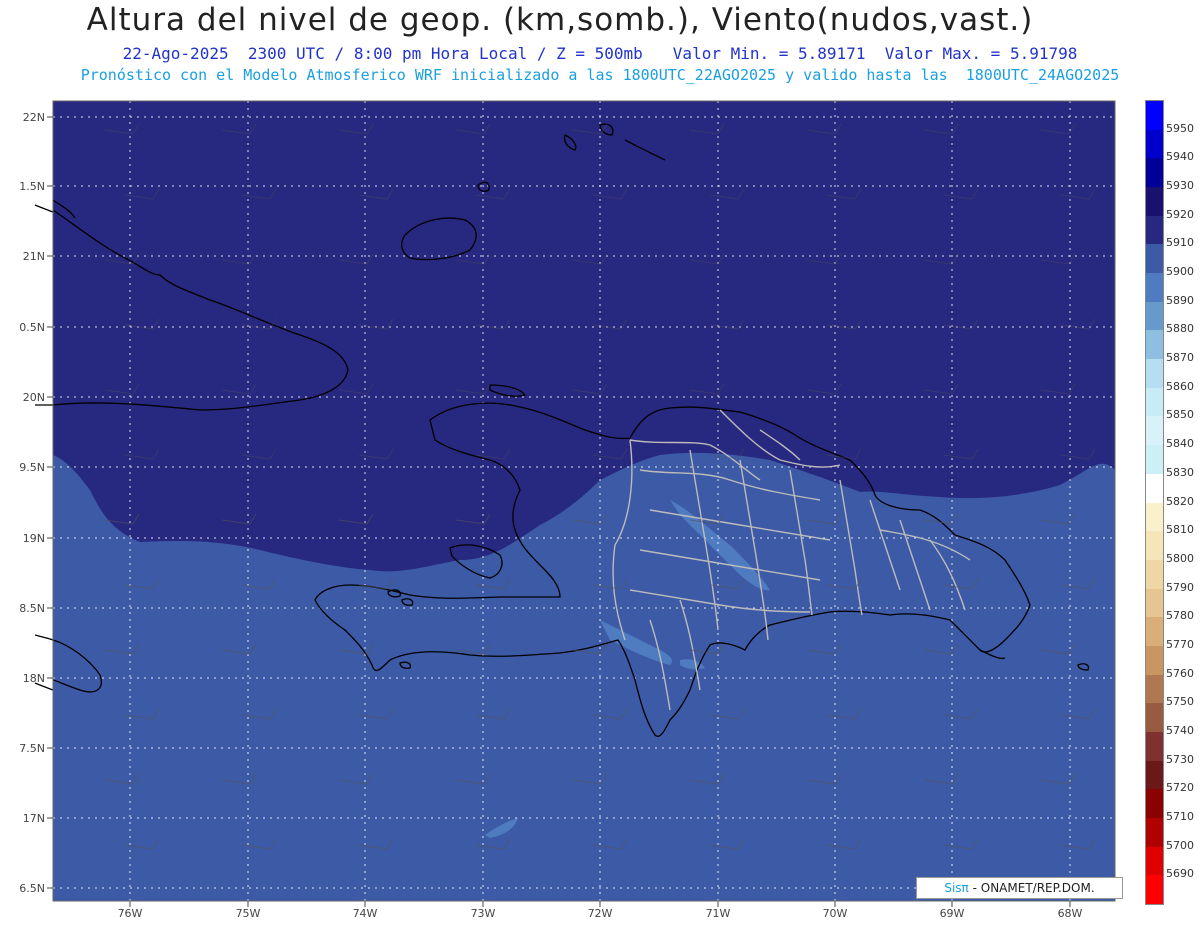 This screenshot has height=927, width=1200. I want to click on colorbar-label: 5790, so click(1180, 587).